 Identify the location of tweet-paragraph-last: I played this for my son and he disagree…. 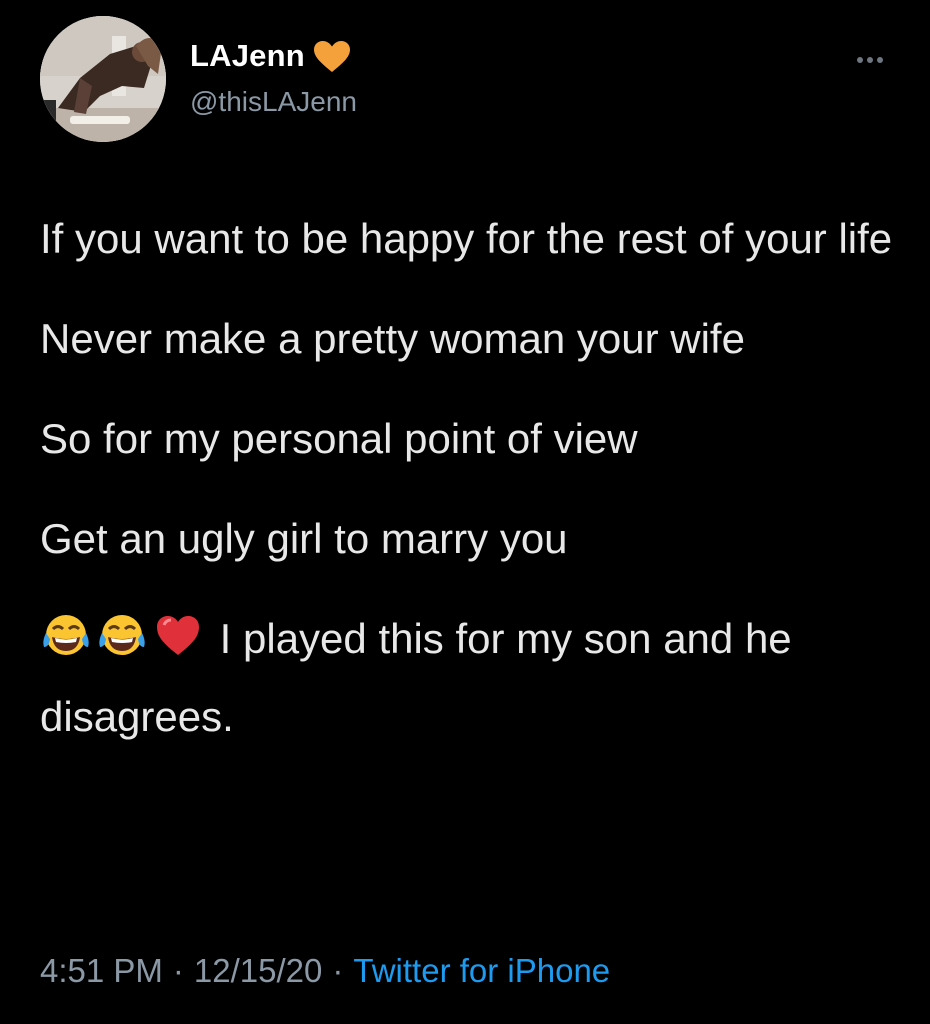
(470, 678).